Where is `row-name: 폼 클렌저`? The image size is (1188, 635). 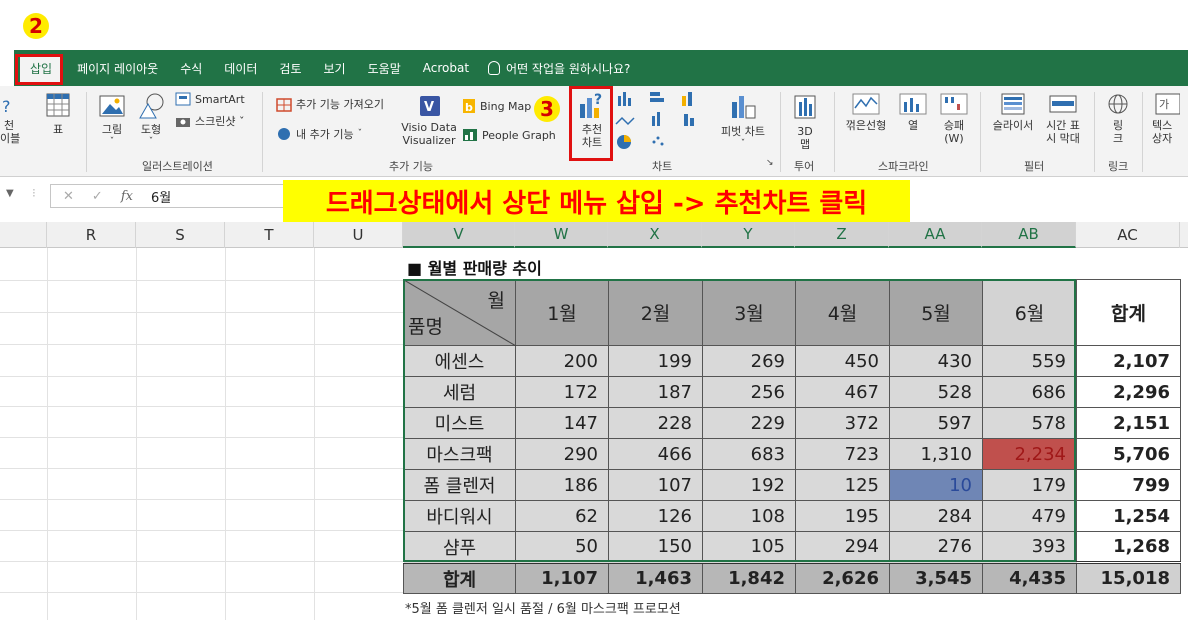 row-name: 폼 클렌저 is located at coordinates (459, 485).